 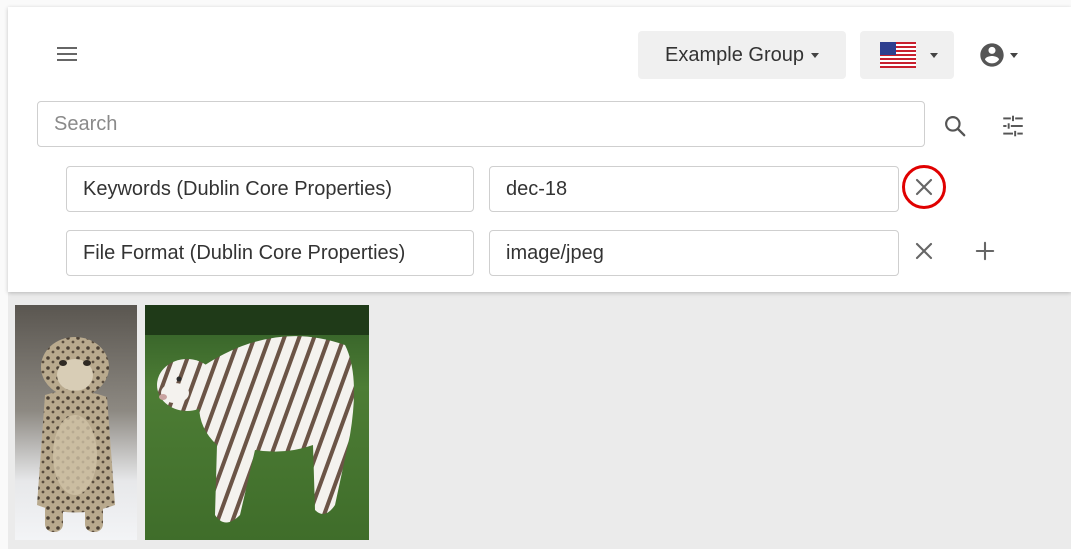 I want to click on account-menu-button, so click(x=998, y=55).